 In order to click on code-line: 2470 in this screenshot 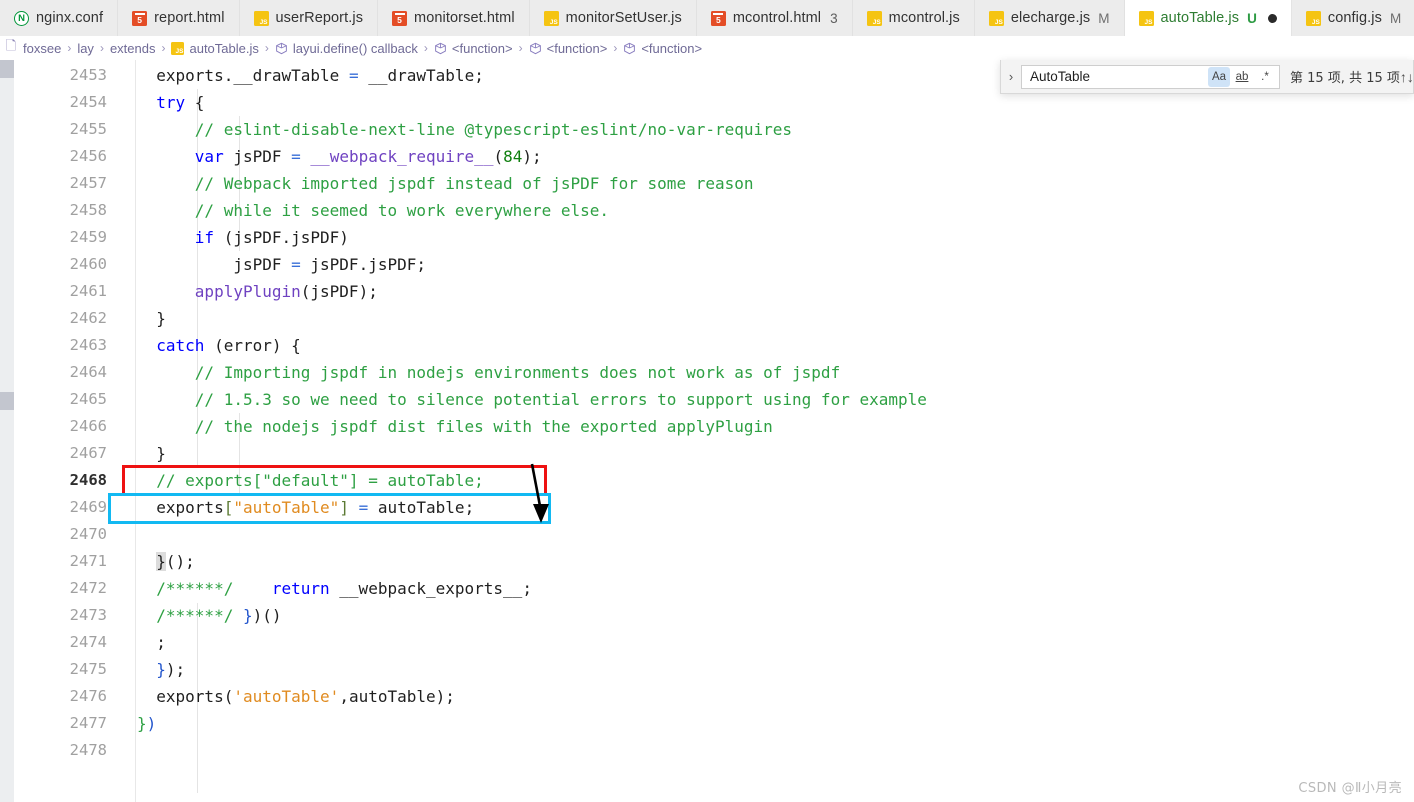, I will do `click(714, 534)`.